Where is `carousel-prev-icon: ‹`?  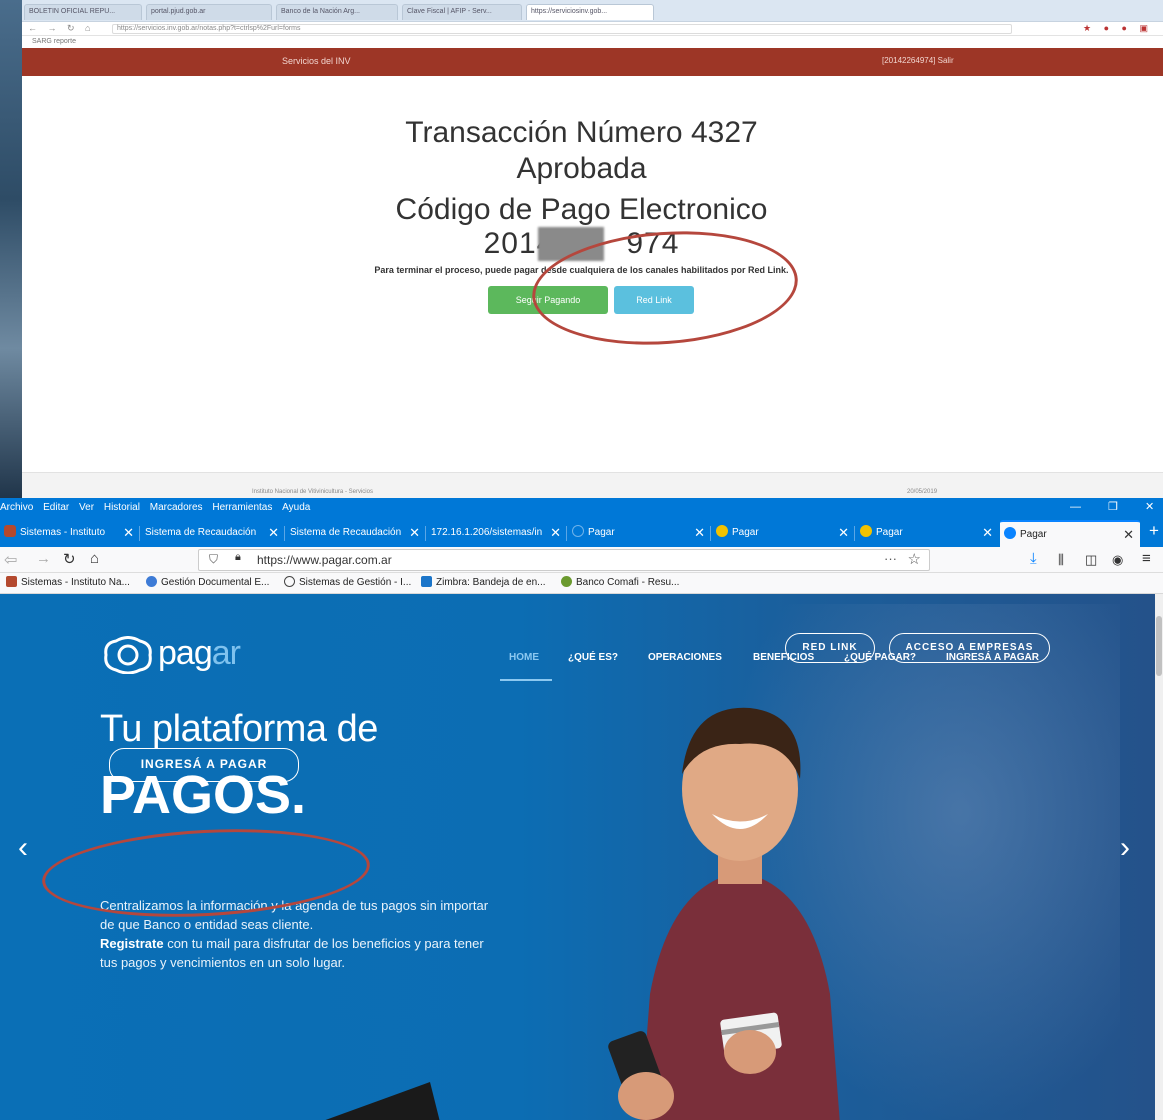
carousel-prev-icon: ‹ is located at coordinates (23, 848).